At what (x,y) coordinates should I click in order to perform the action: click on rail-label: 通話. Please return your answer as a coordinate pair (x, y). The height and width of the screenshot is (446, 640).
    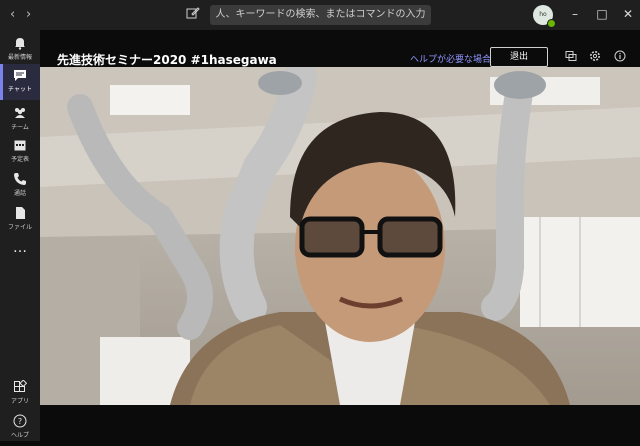
    Looking at the image, I should click on (19, 193).